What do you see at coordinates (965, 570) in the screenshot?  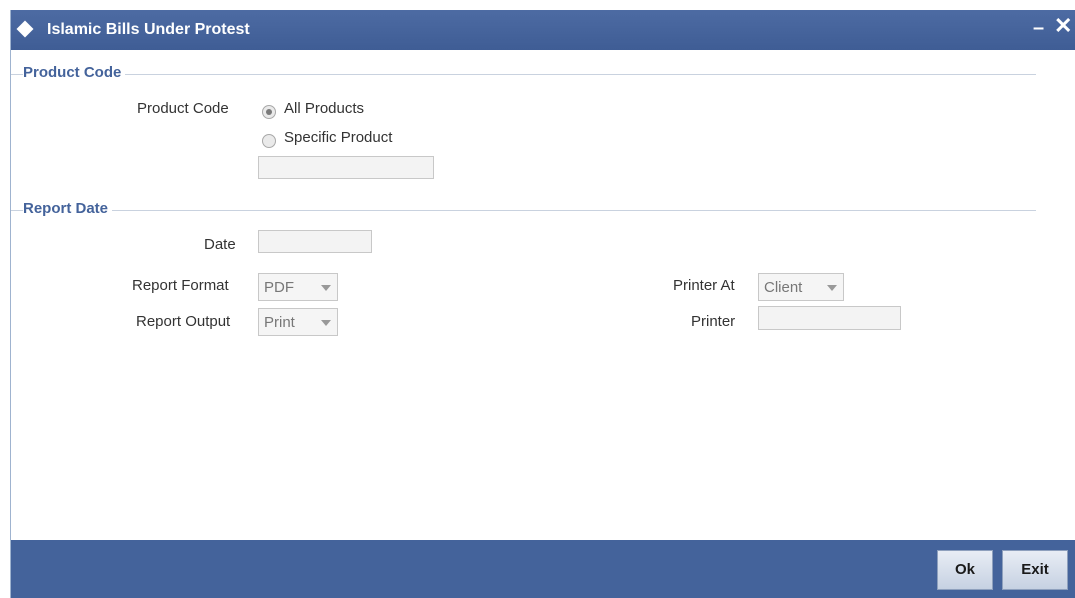 I see `ok-button: Ok` at bounding box center [965, 570].